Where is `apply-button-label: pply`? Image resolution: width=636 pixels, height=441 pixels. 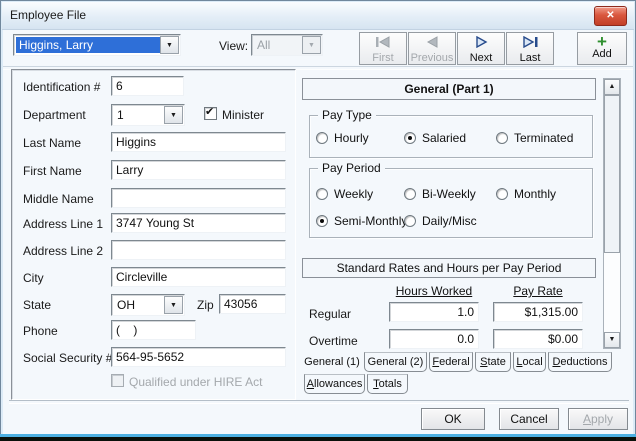 apply-button-label: pply is located at coordinates (602, 419).